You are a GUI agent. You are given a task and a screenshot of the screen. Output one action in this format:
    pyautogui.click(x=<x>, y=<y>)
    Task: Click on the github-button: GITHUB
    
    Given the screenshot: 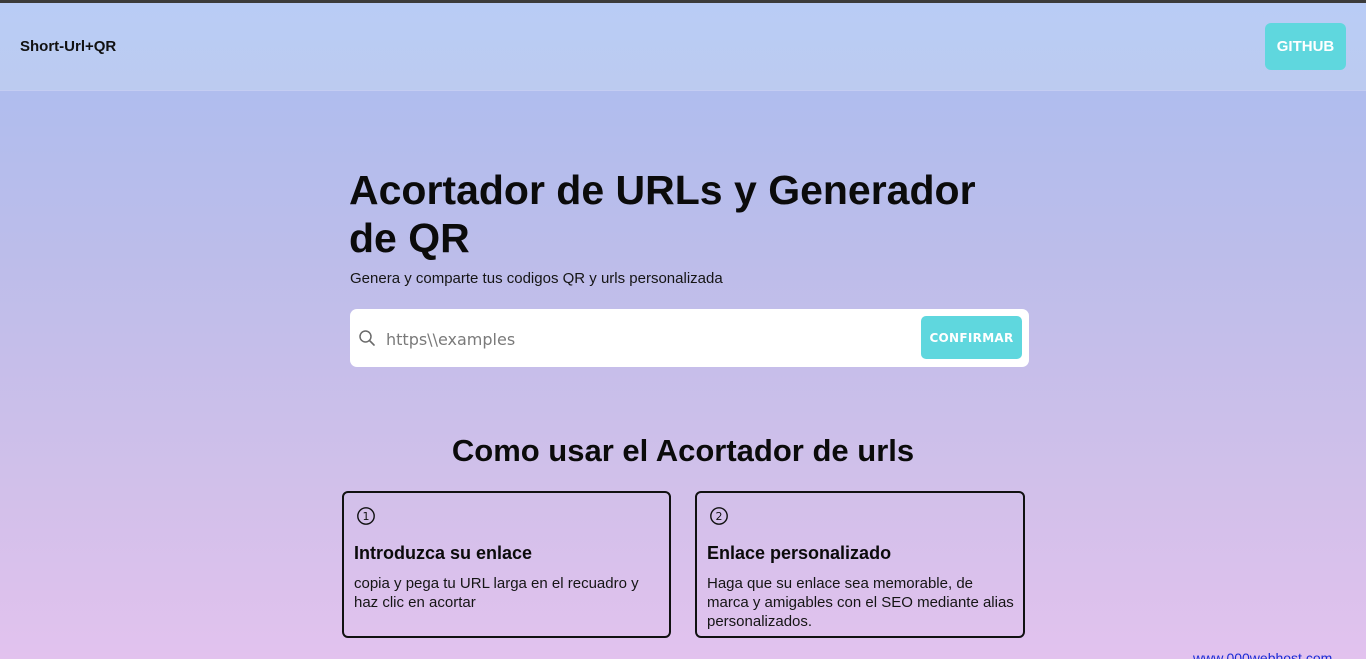 What is the action you would take?
    pyautogui.click(x=1305, y=46)
    